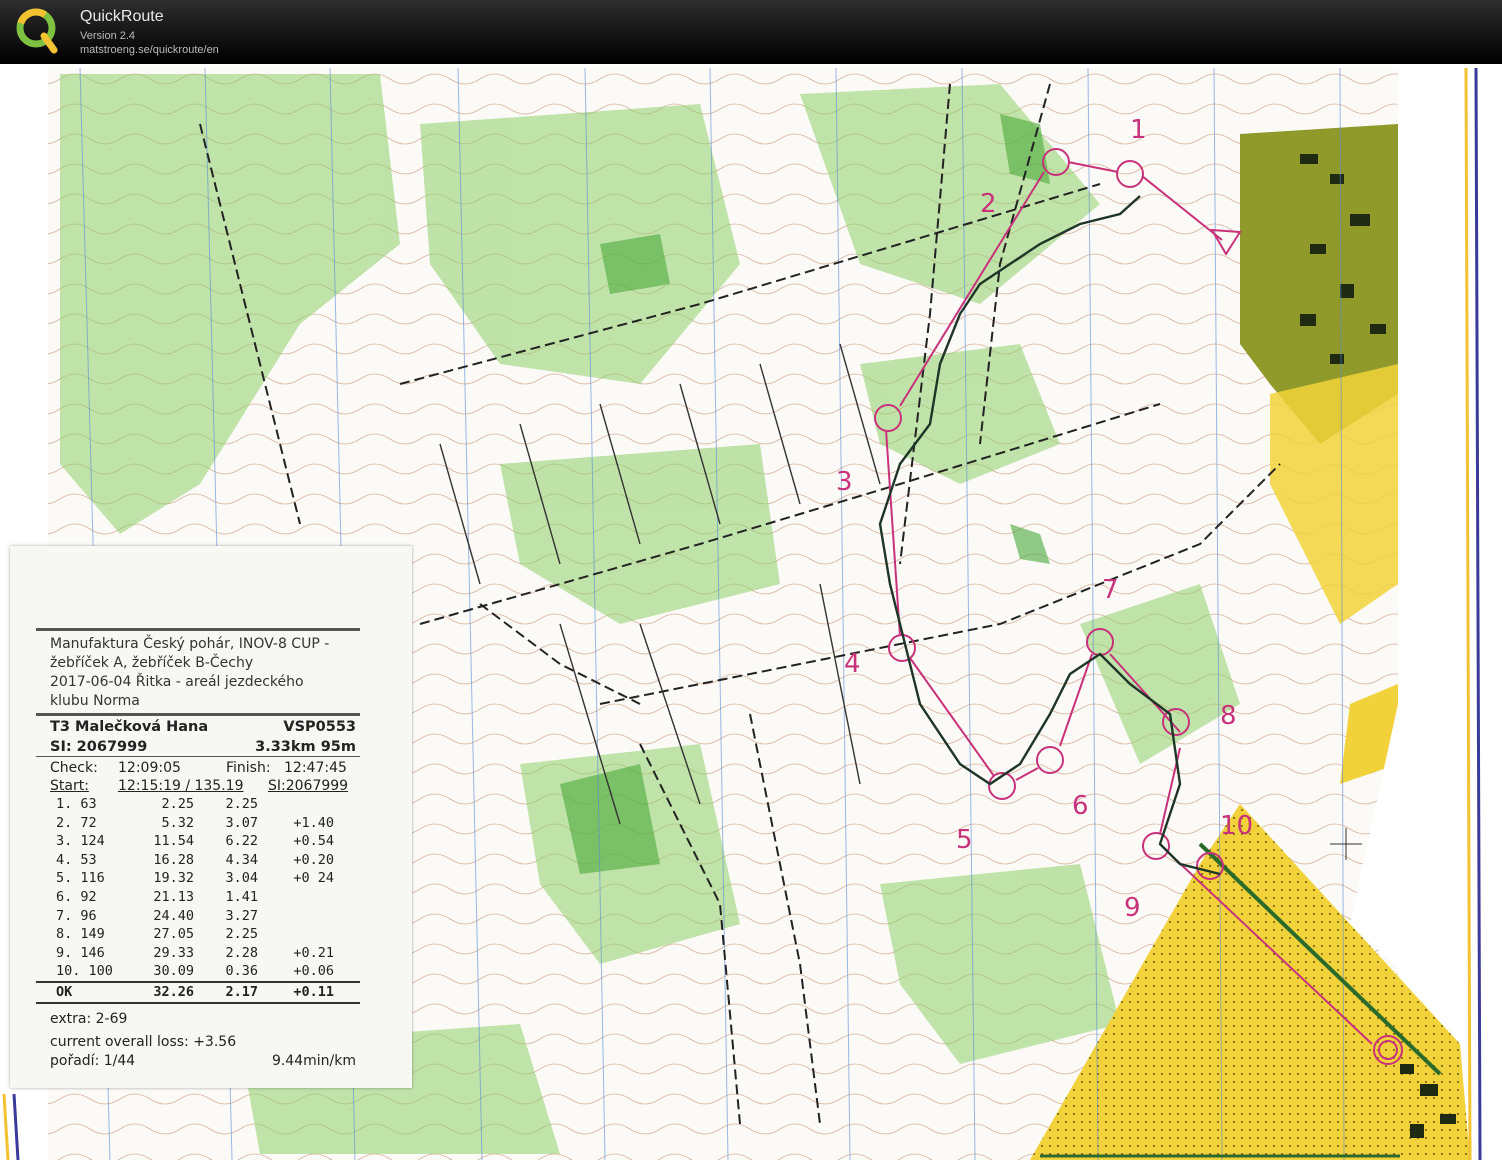 The width and height of the screenshot is (1502, 1160). Describe the element at coordinates (198, 746) in the screenshot. I see `si-row: SI: 2067999 3.33km 95m` at that location.